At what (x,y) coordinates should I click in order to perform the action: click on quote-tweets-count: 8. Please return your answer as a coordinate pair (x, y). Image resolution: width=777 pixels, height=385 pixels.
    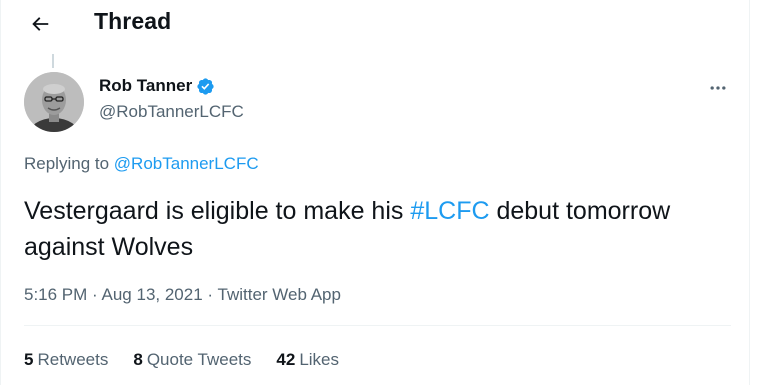
    Looking at the image, I should click on (138, 359).